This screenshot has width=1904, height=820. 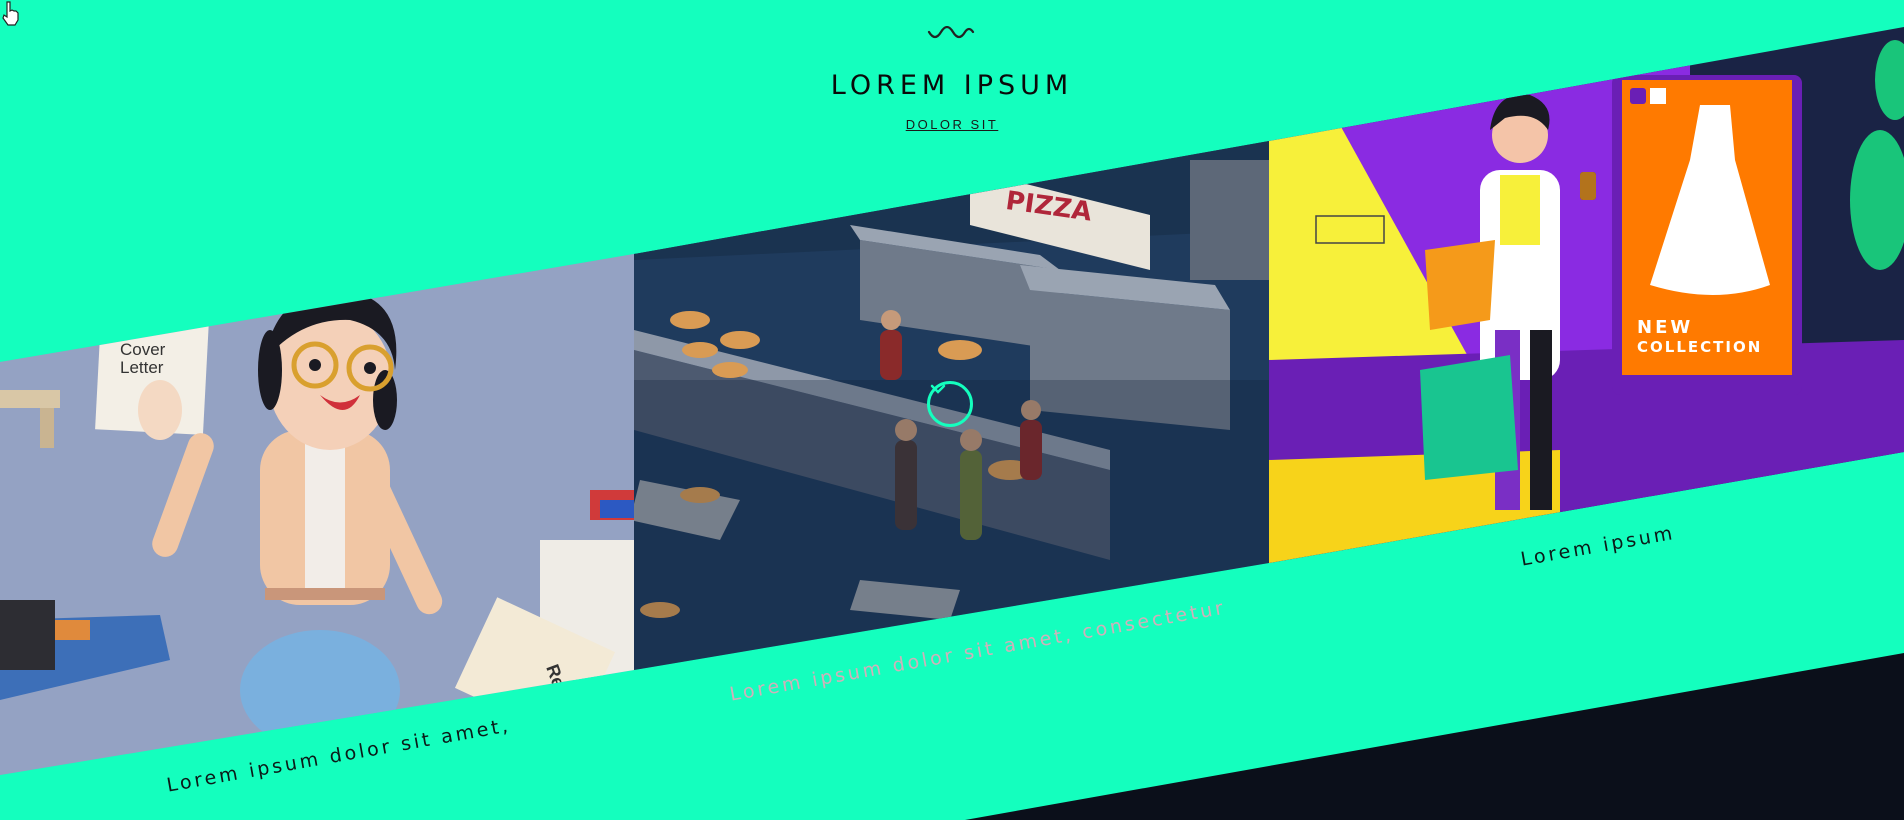 I want to click on poster-collection-text: COLLECTION, so click(x=1699, y=347).